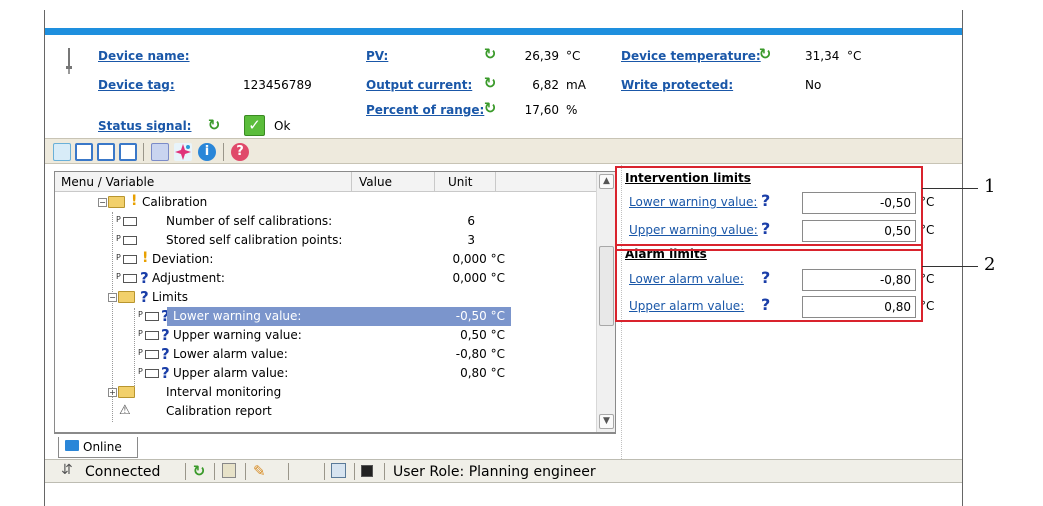  What do you see at coordinates (425, 110) in the screenshot?
I see `percent-range-link: Percent of range:` at bounding box center [425, 110].